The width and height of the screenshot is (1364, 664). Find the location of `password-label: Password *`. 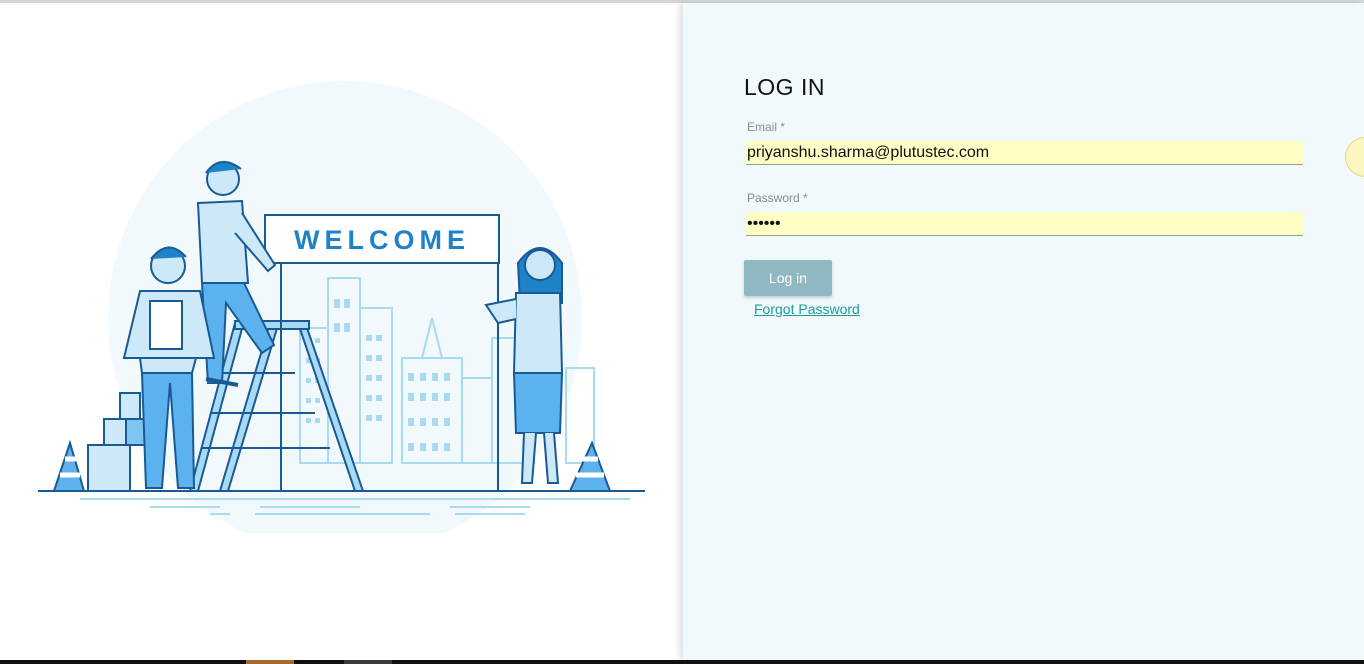

password-label: Password * is located at coordinates (777, 198).